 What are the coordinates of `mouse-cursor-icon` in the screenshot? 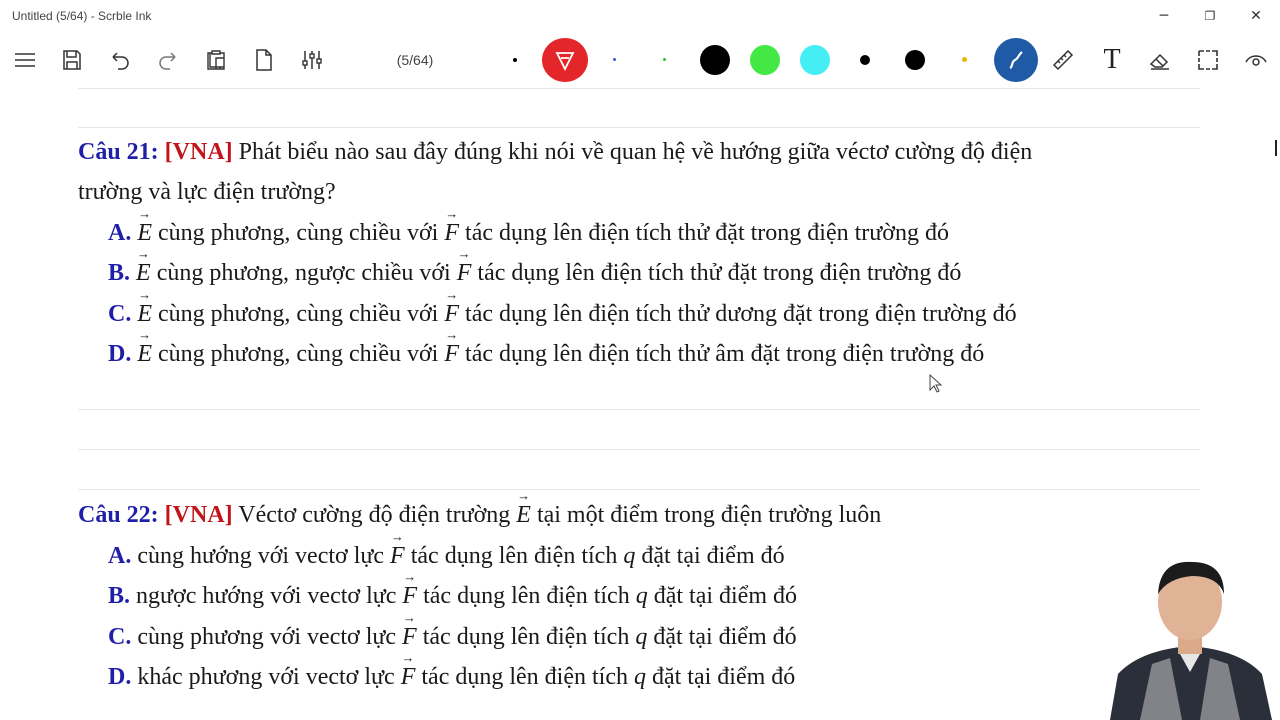 It's located at (936, 383).